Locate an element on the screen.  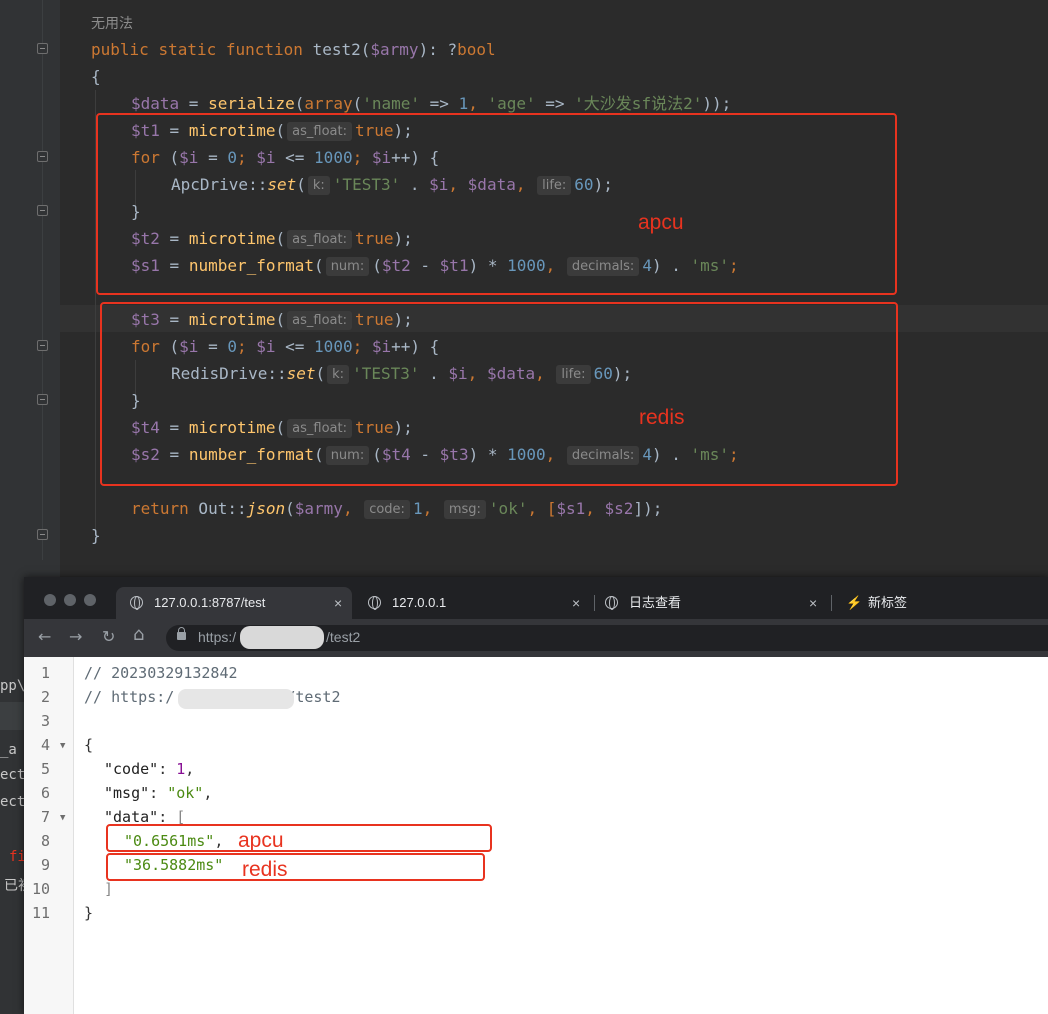
json-brace-open: { is located at coordinates (89, 745).